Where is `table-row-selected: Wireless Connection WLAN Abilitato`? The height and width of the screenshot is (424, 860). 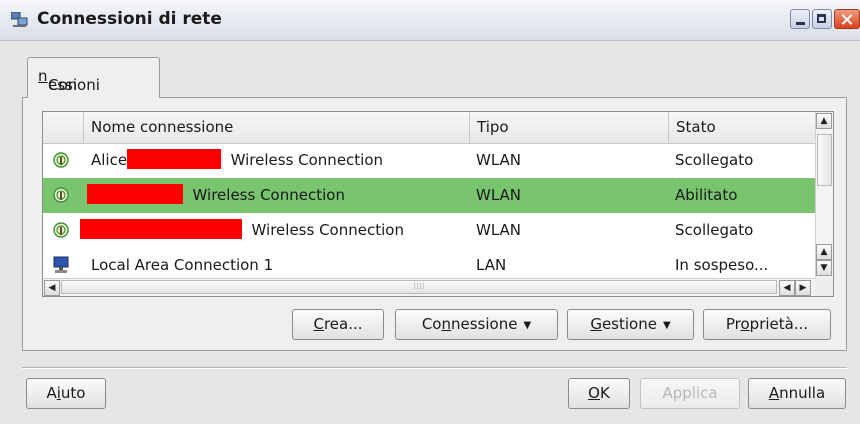 table-row-selected: Wireless Connection WLAN Abilitato is located at coordinates (429, 195).